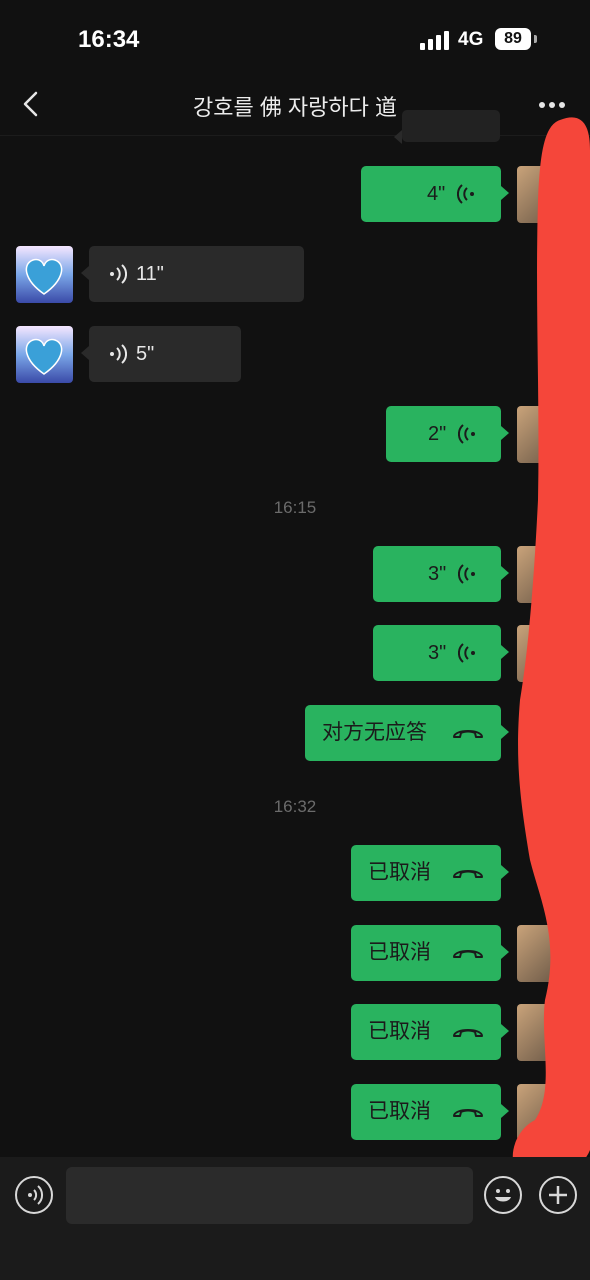  Describe the element at coordinates (109, 39) in the screenshot. I see `status-time: 16:34` at that location.